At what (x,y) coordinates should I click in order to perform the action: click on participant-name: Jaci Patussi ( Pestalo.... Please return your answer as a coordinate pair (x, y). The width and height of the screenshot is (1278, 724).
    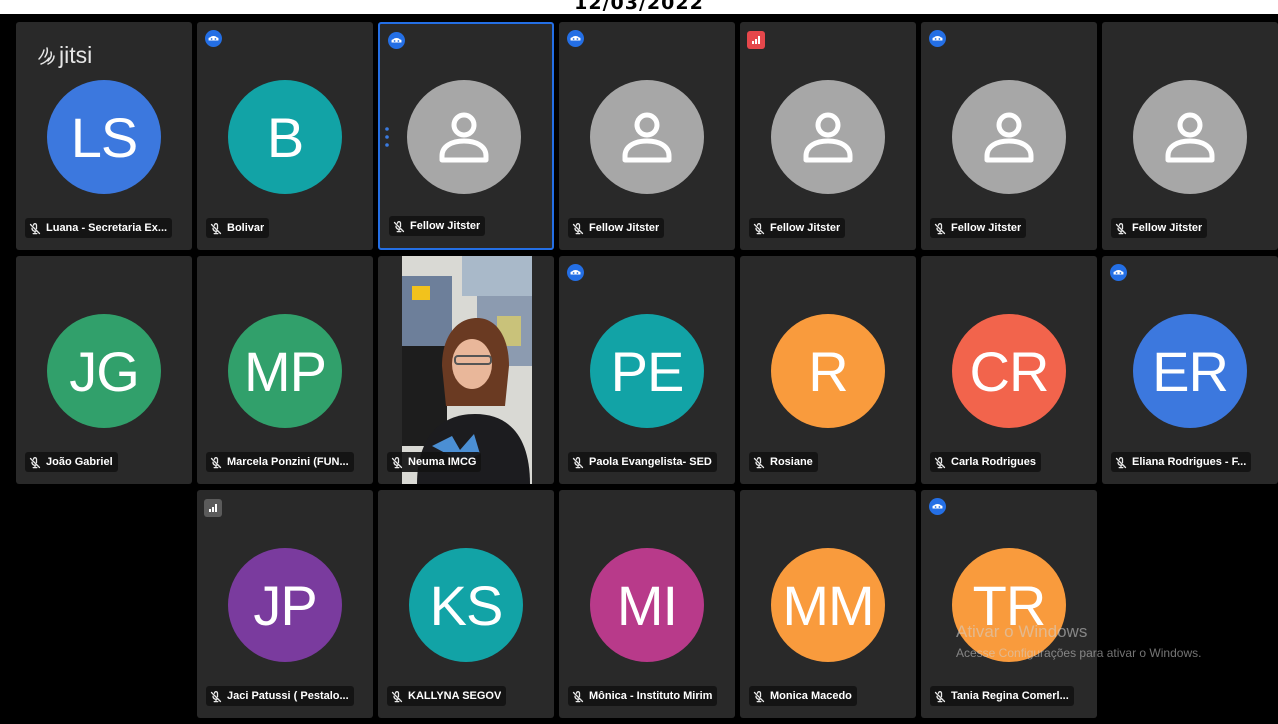
    Looking at the image, I should click on (288, 696).